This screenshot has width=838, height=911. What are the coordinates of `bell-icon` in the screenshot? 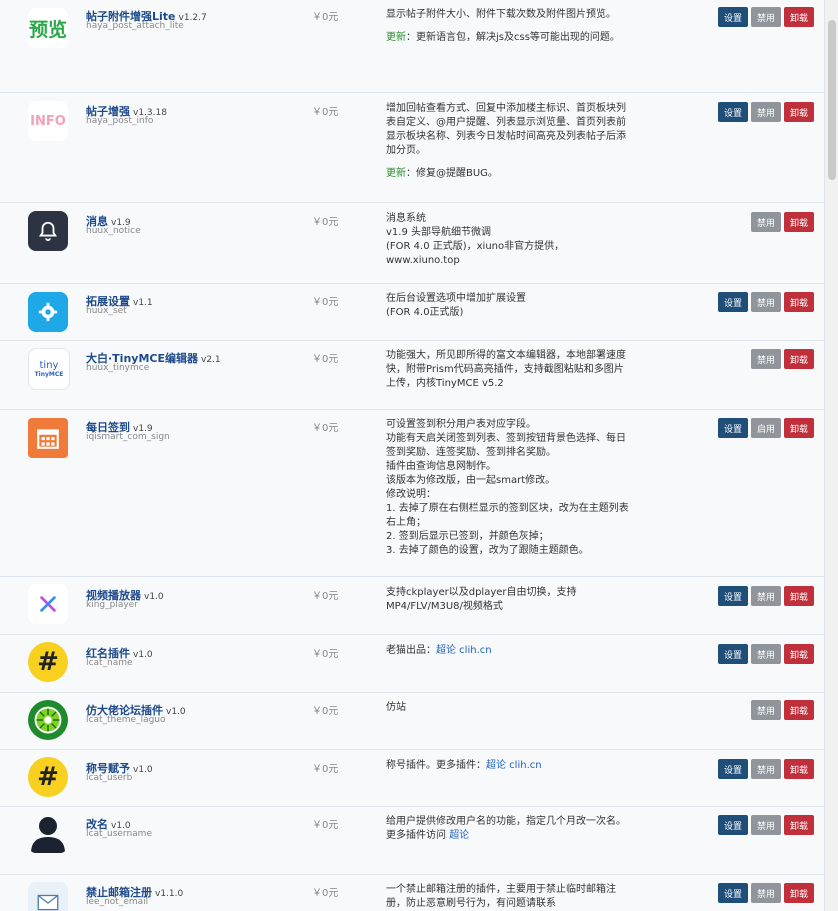 It's located at (48, 231).